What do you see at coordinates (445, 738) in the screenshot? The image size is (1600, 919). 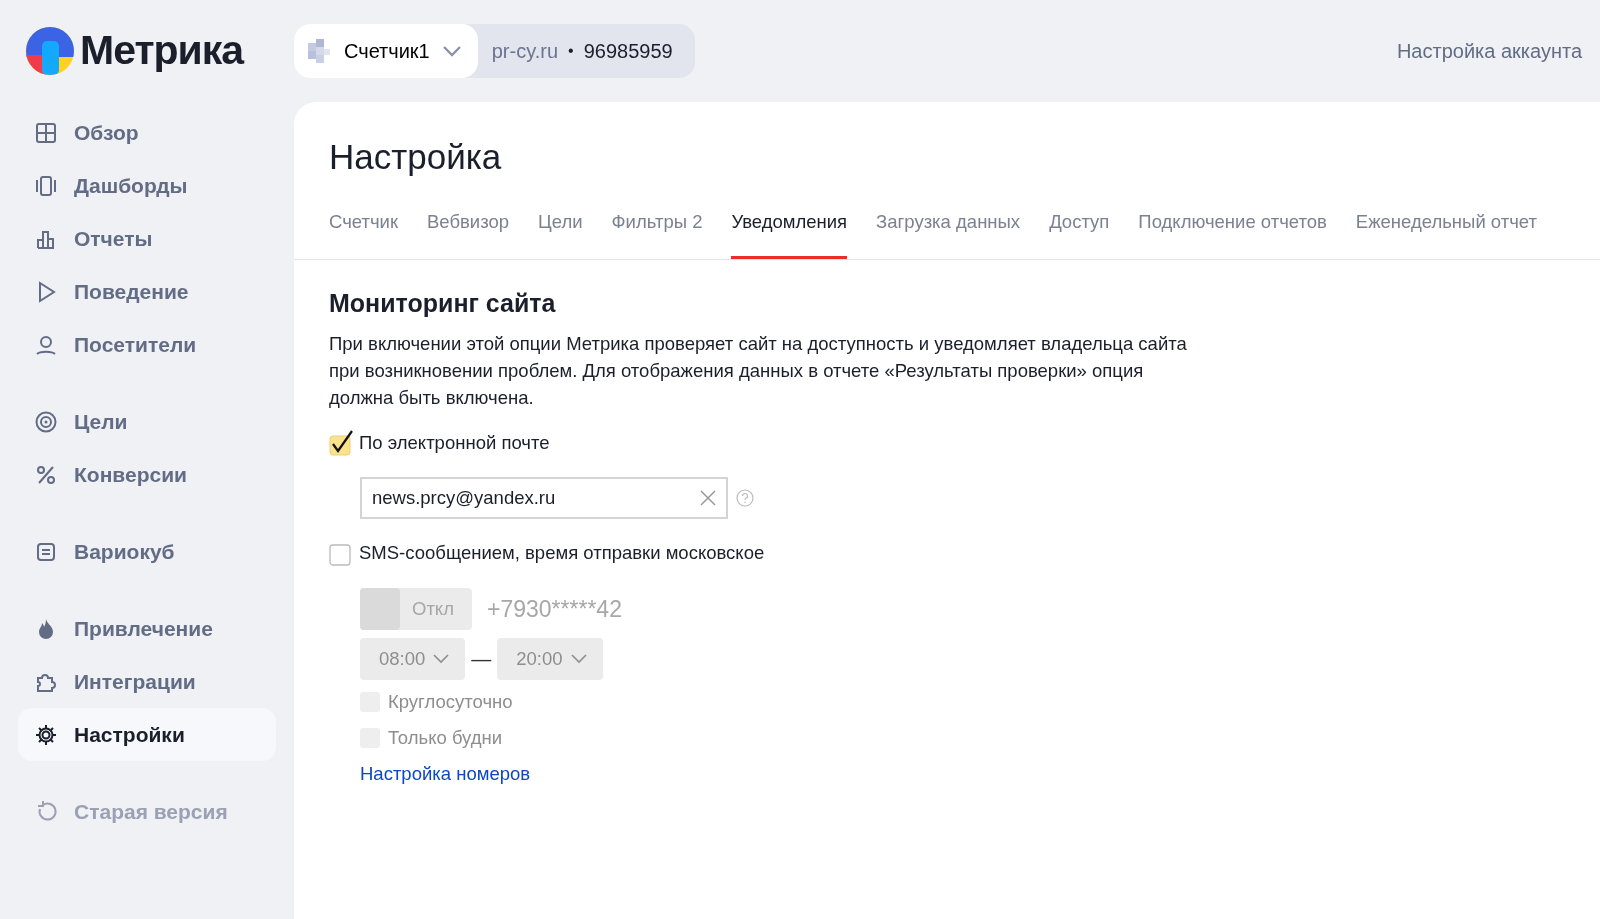 I see `checkbox-label: Только будни` at bounding box center [445, 738].